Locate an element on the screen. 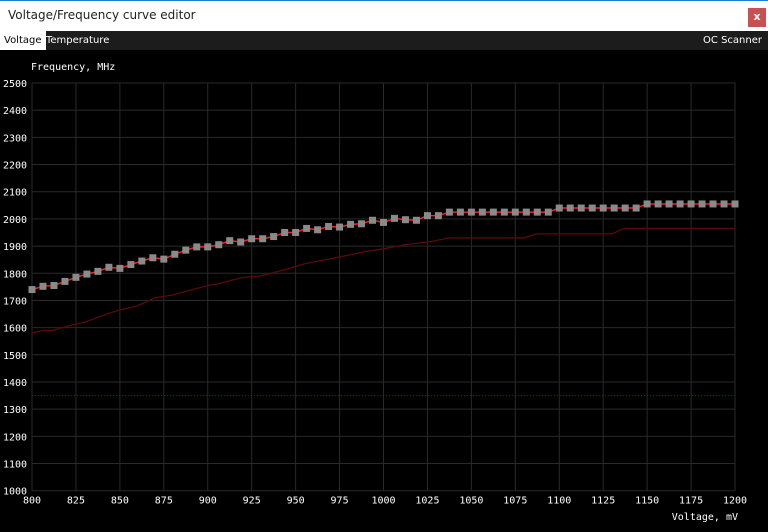 Image resolution: width=768 pixels, height=532 pixels. x-tick-label: 1050 is located at coordinates (471, 501).